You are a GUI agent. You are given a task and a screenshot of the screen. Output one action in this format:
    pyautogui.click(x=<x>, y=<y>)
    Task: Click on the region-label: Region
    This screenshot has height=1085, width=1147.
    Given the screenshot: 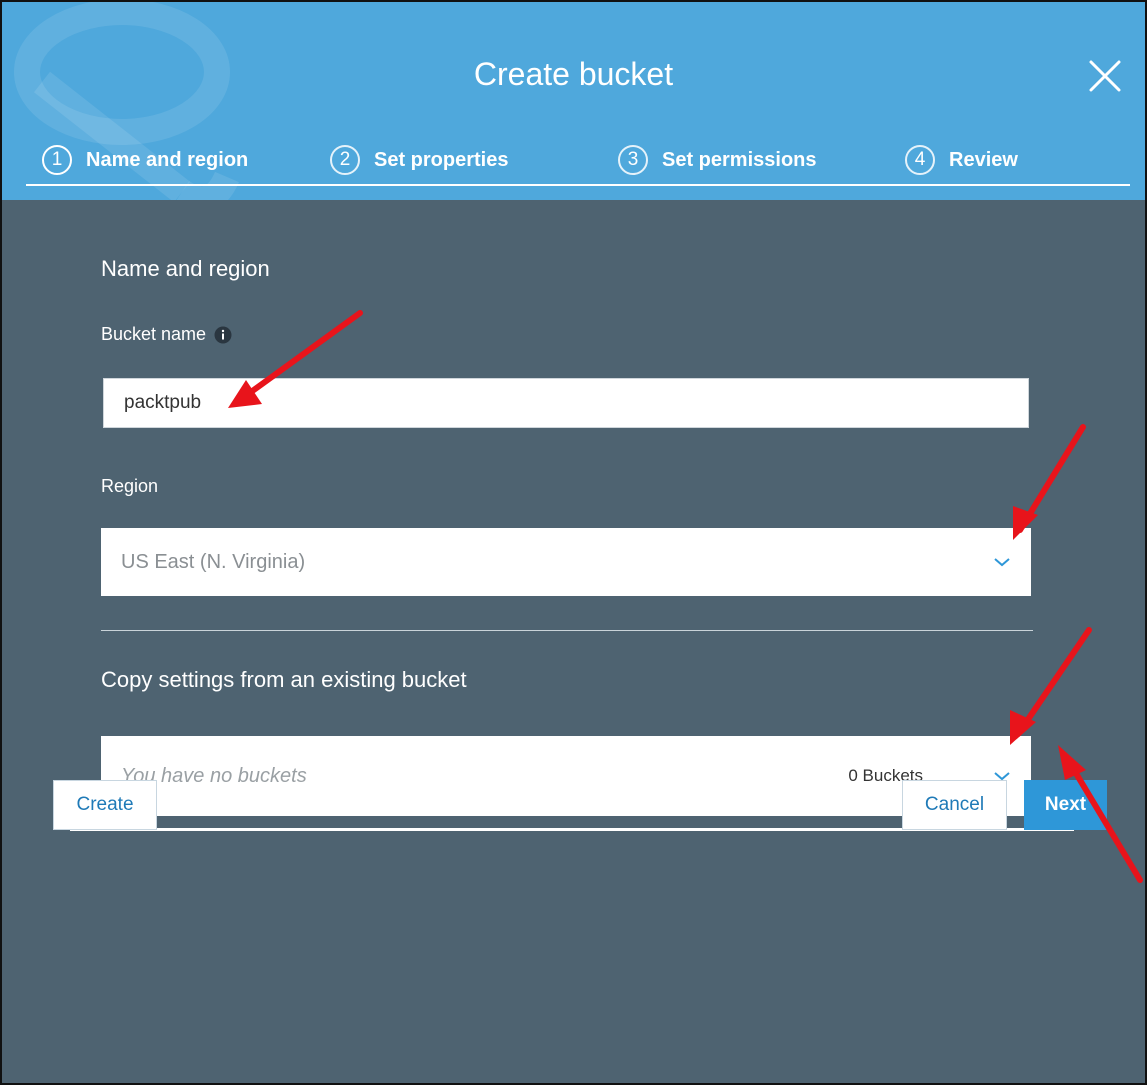 What is the action you would take?
    pyautogui.click(x=129, y=486)
    